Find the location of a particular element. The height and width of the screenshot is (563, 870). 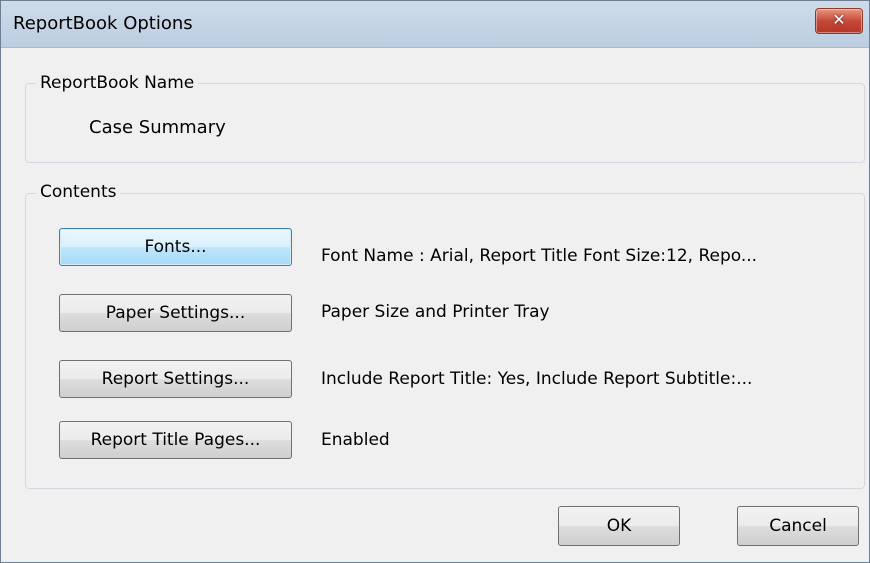

window-title: ReportBook Options is located at coordinates (103, 23).